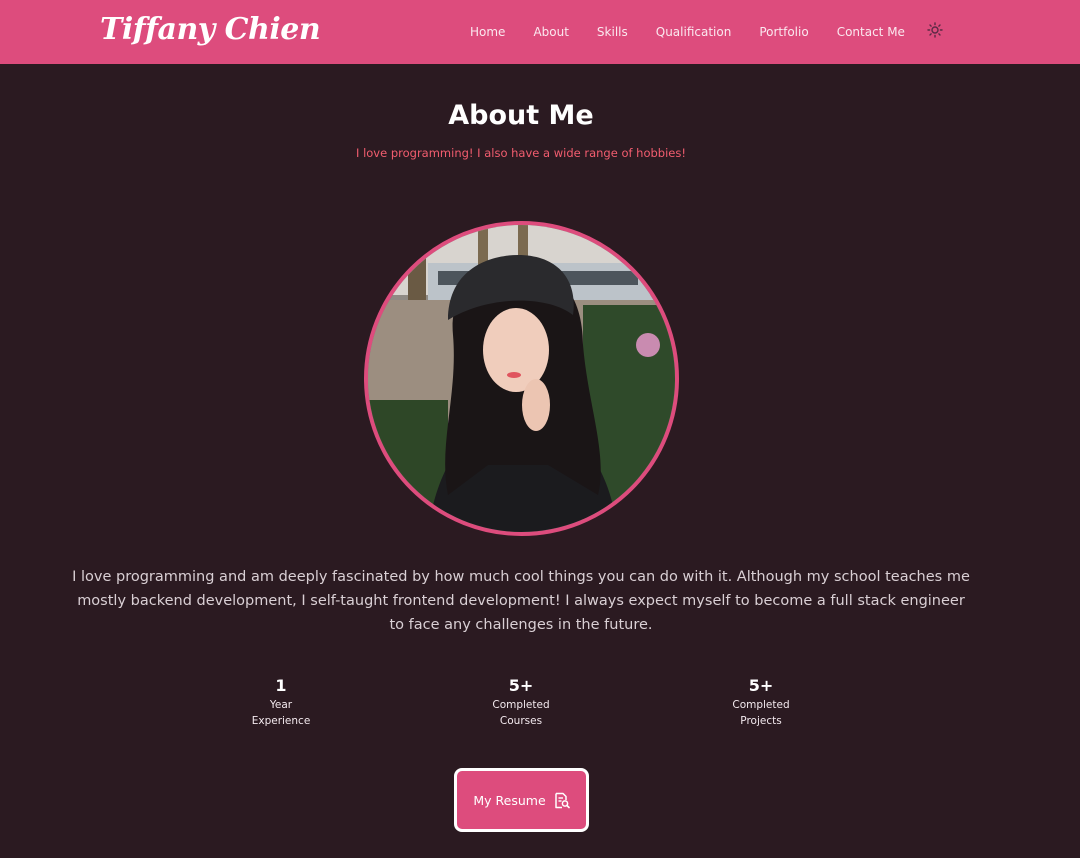  I want to click on document-search-icon, so click(562, 800).